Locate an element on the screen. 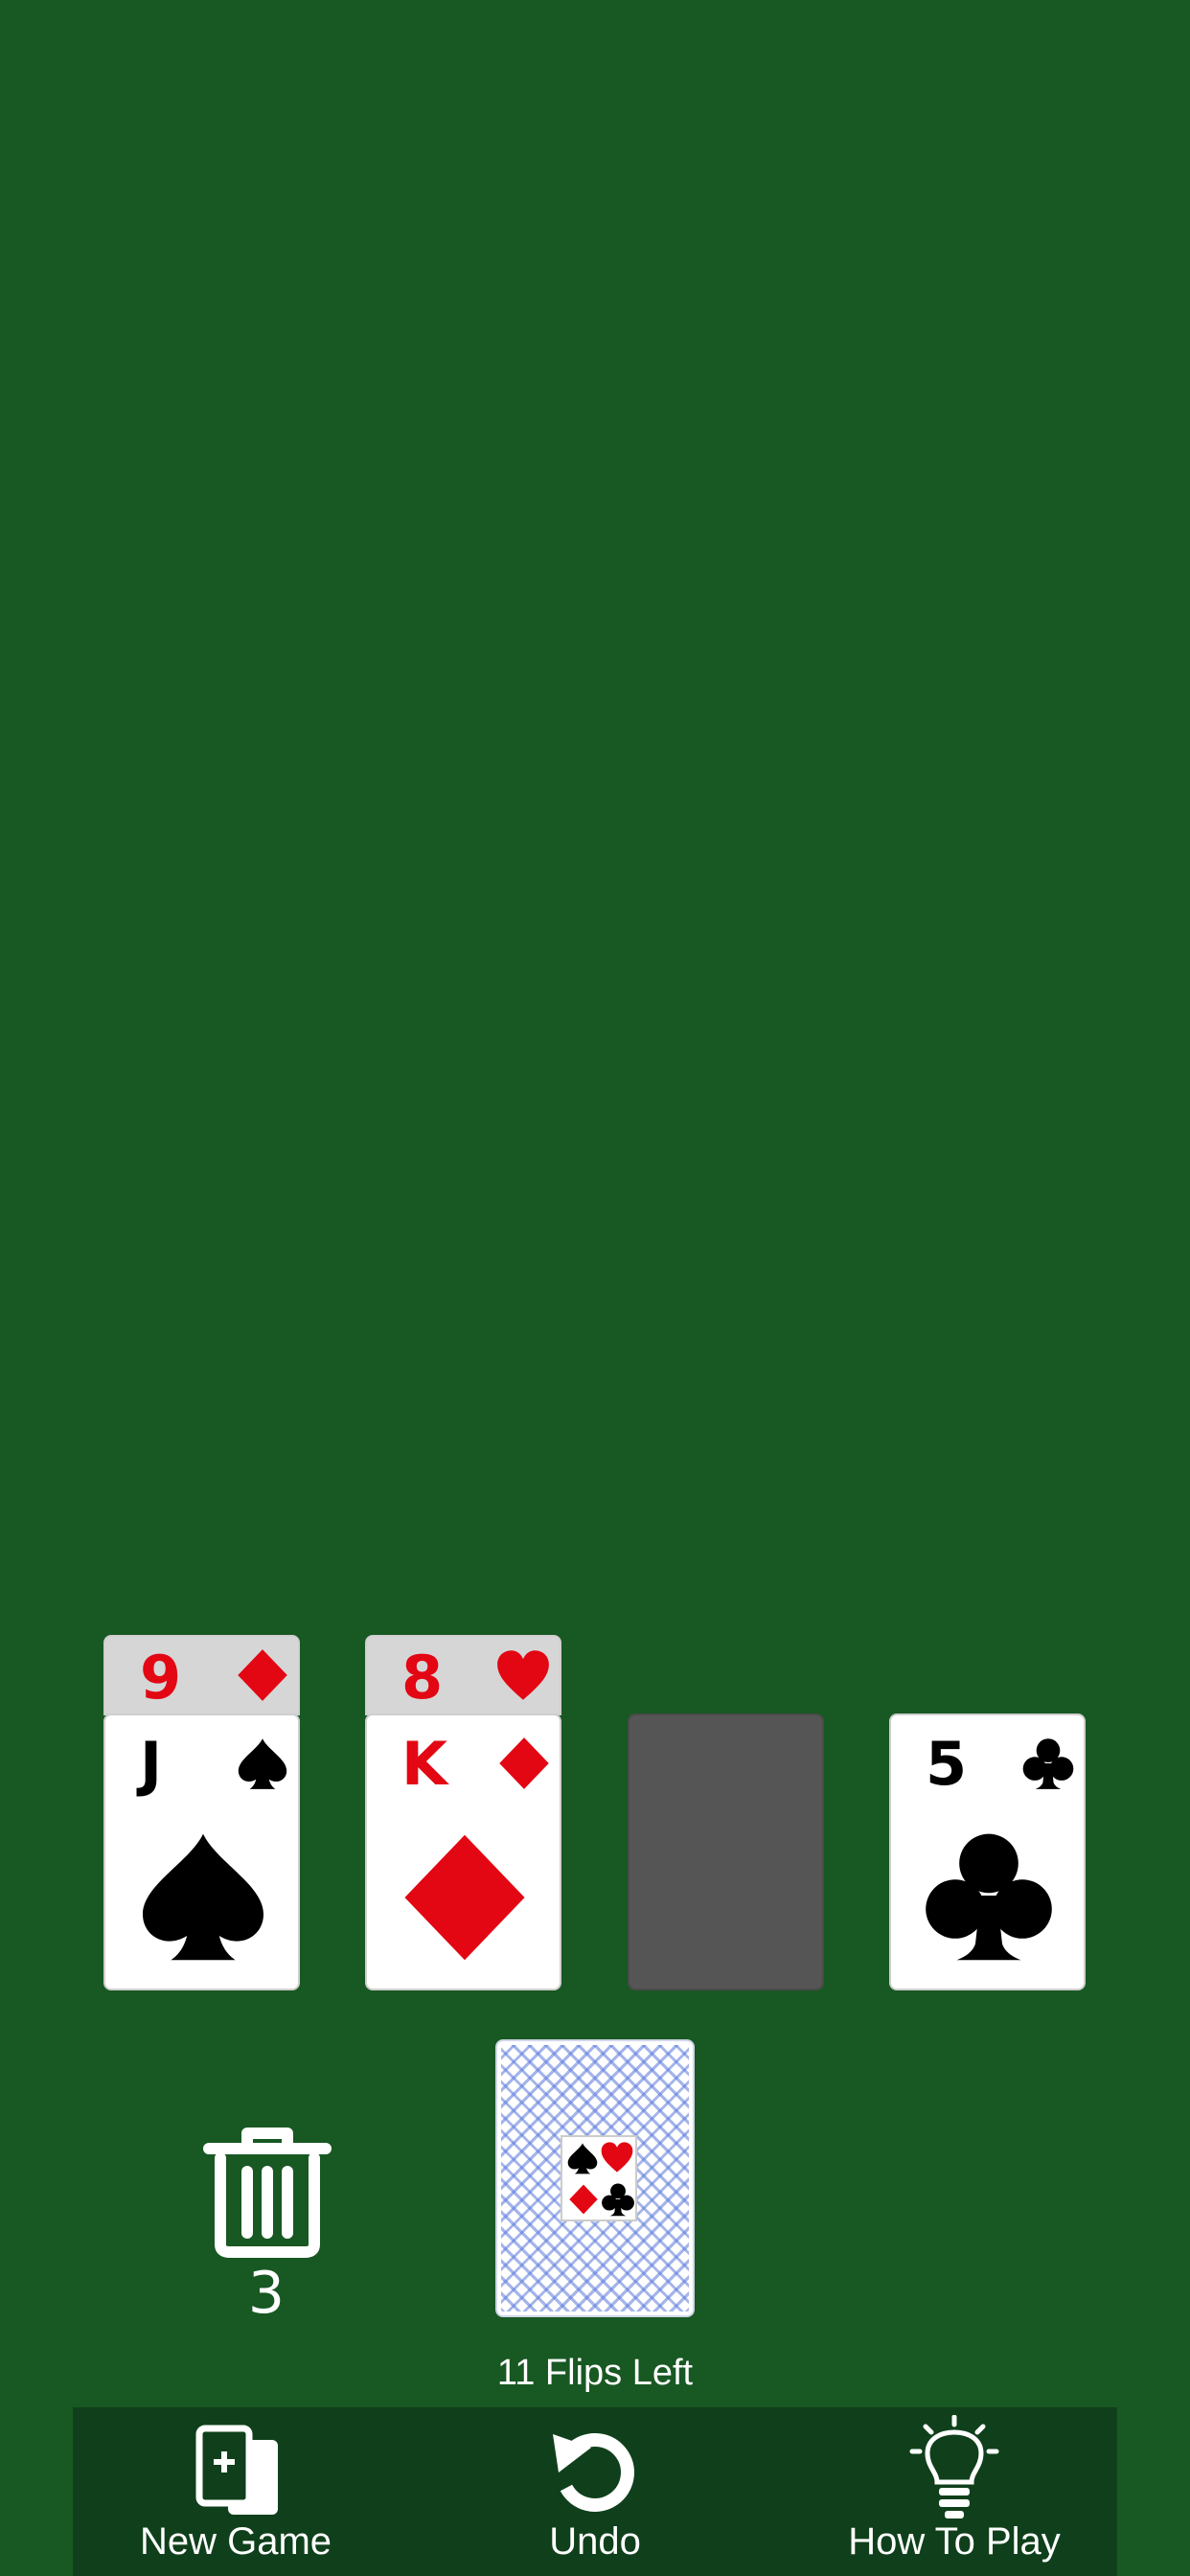  card-king-of-diamonds: K is located at coordinates (463, 1852).